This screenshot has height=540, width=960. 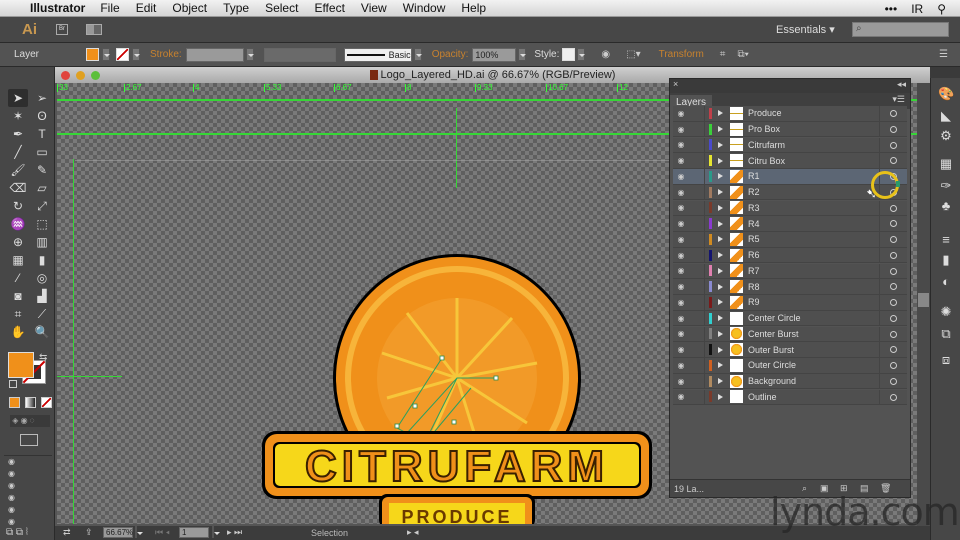 I want to click on scrollbar-thumb, so click(x=923, y=300).